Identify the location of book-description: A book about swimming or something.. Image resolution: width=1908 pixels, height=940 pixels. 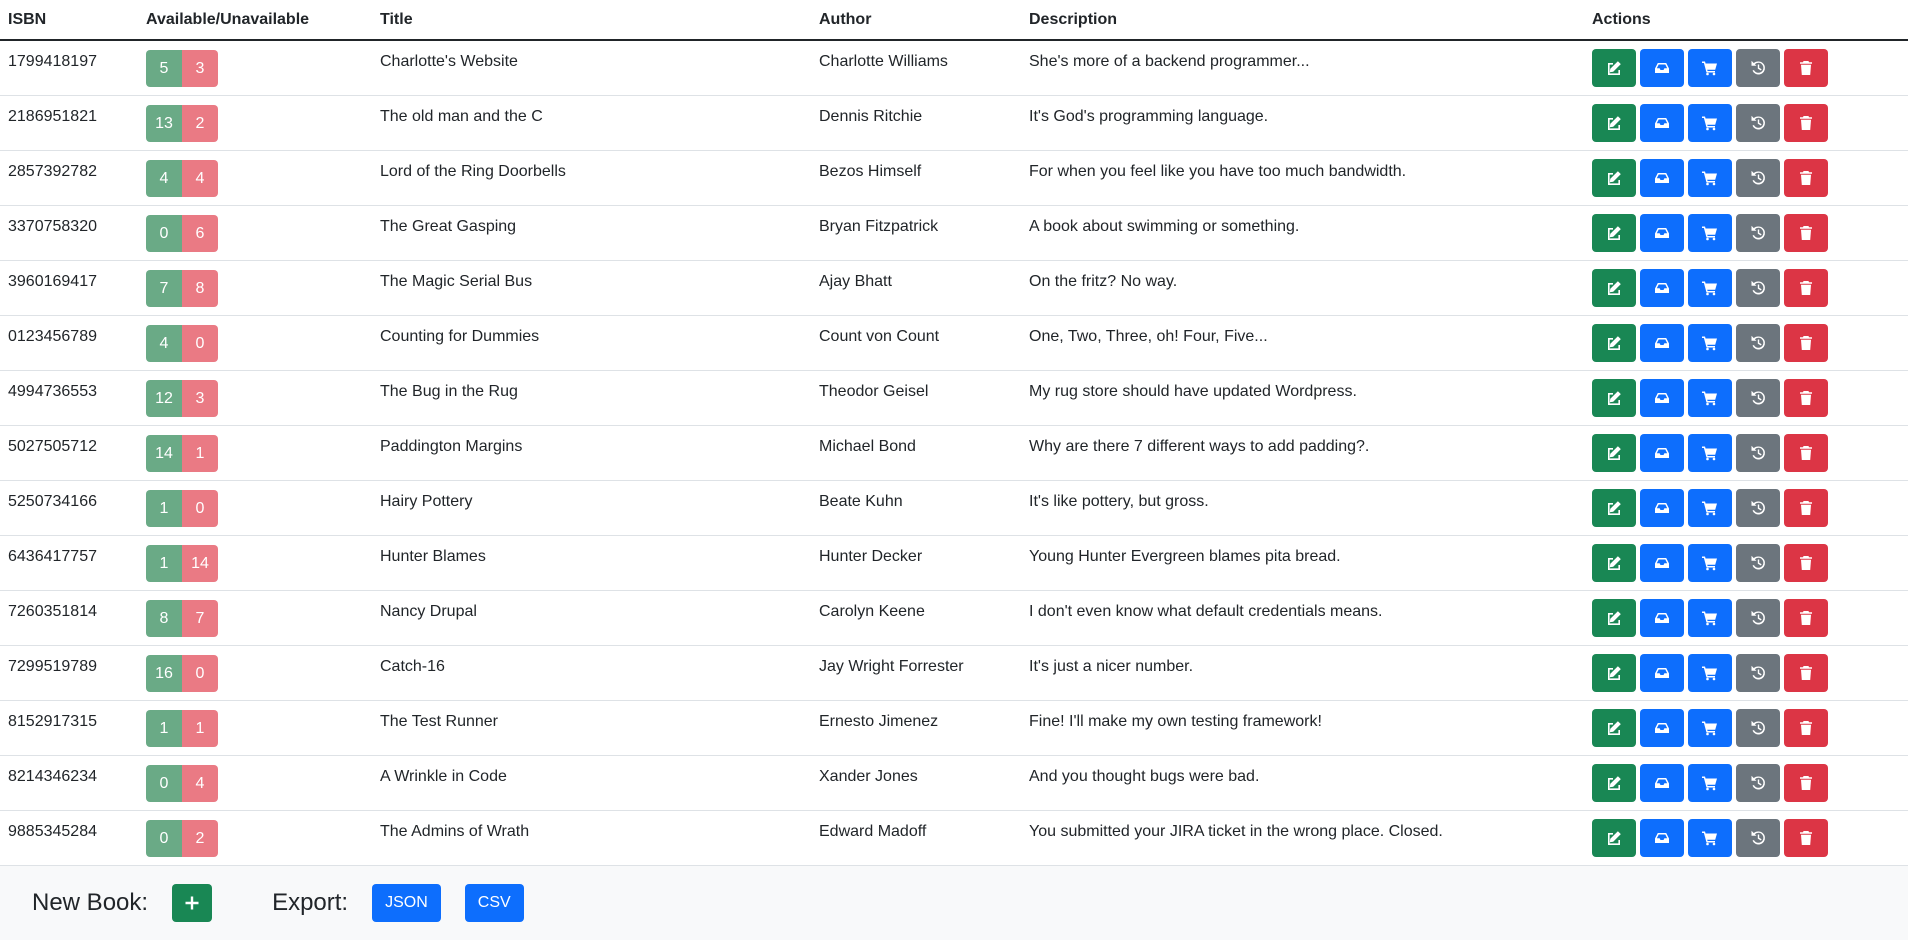
(1164, 226).